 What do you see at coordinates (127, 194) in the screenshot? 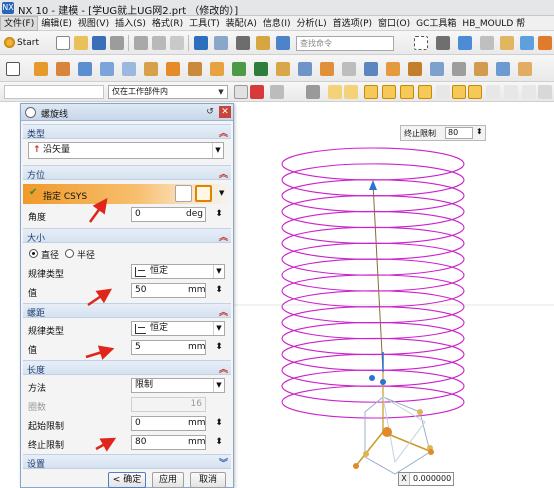
I see `specify-csys-row: ✔ 指定 CSYS ▼` at bounding box center [127, 194].